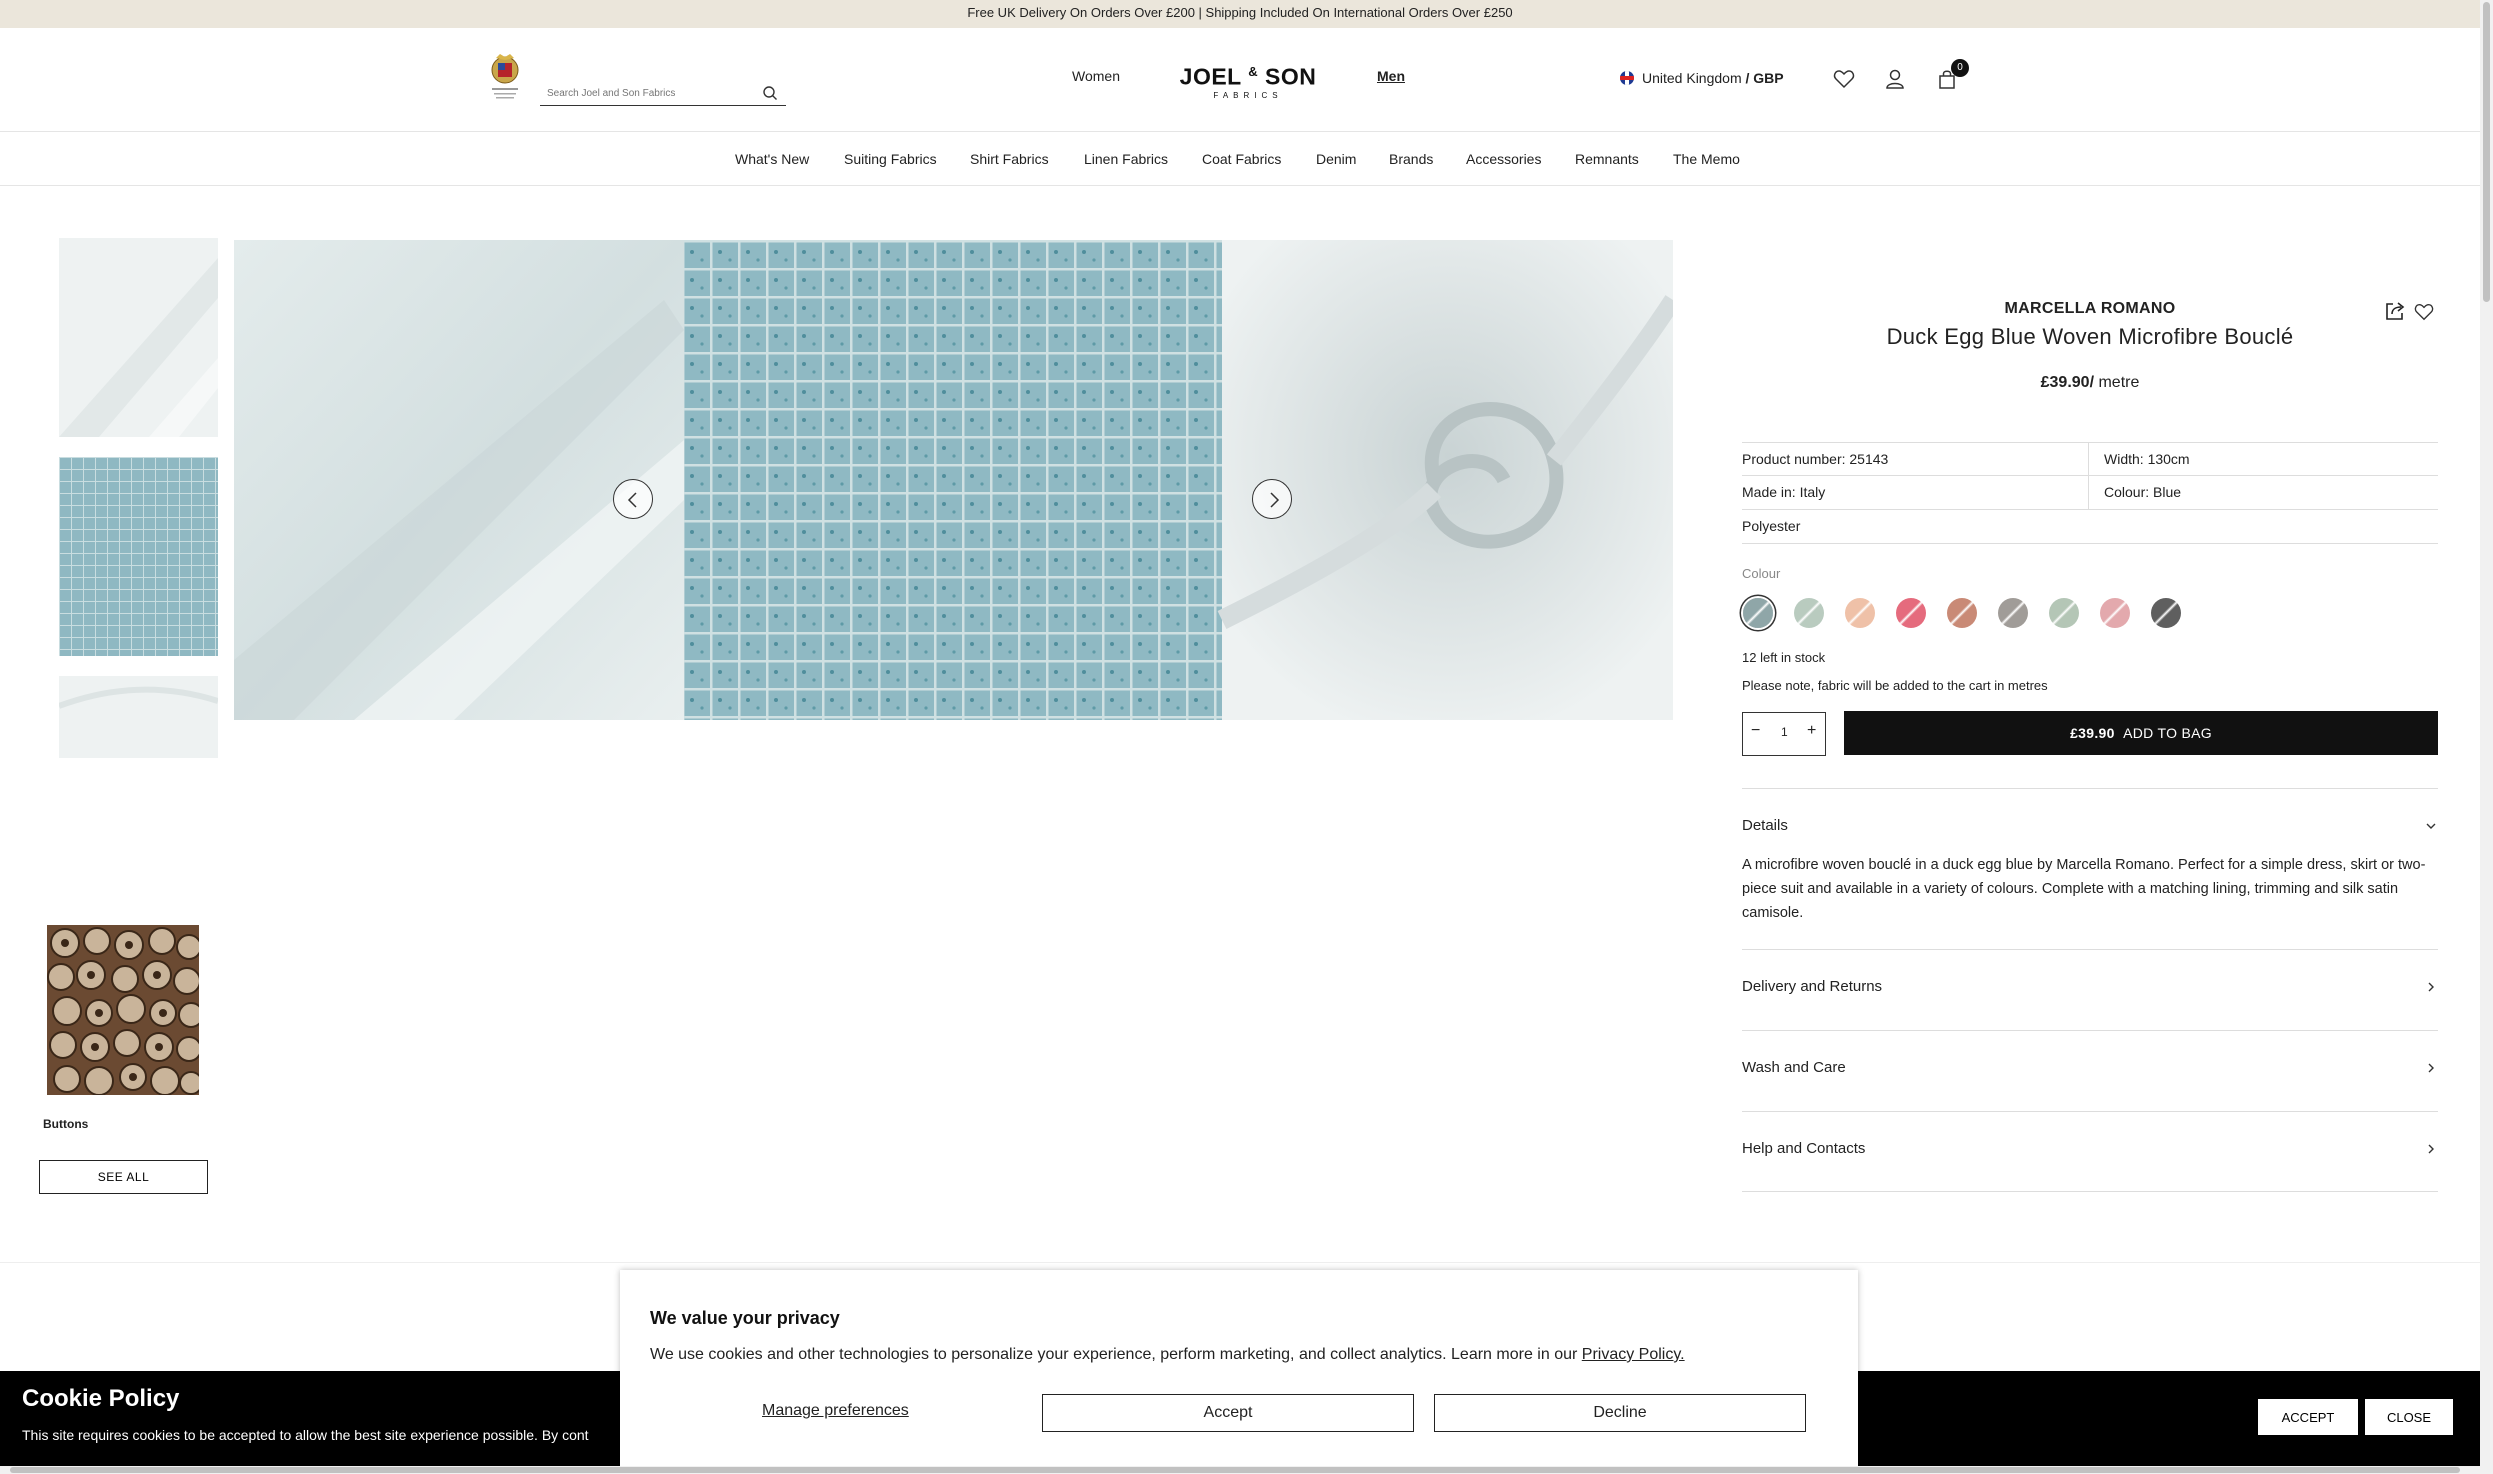 Image resolution: width=2493 pixels, height=1474 pixels. Describe the element at coordinates (2486, 737) in the screenshot. I see `vertical-scrollbar` at that location.